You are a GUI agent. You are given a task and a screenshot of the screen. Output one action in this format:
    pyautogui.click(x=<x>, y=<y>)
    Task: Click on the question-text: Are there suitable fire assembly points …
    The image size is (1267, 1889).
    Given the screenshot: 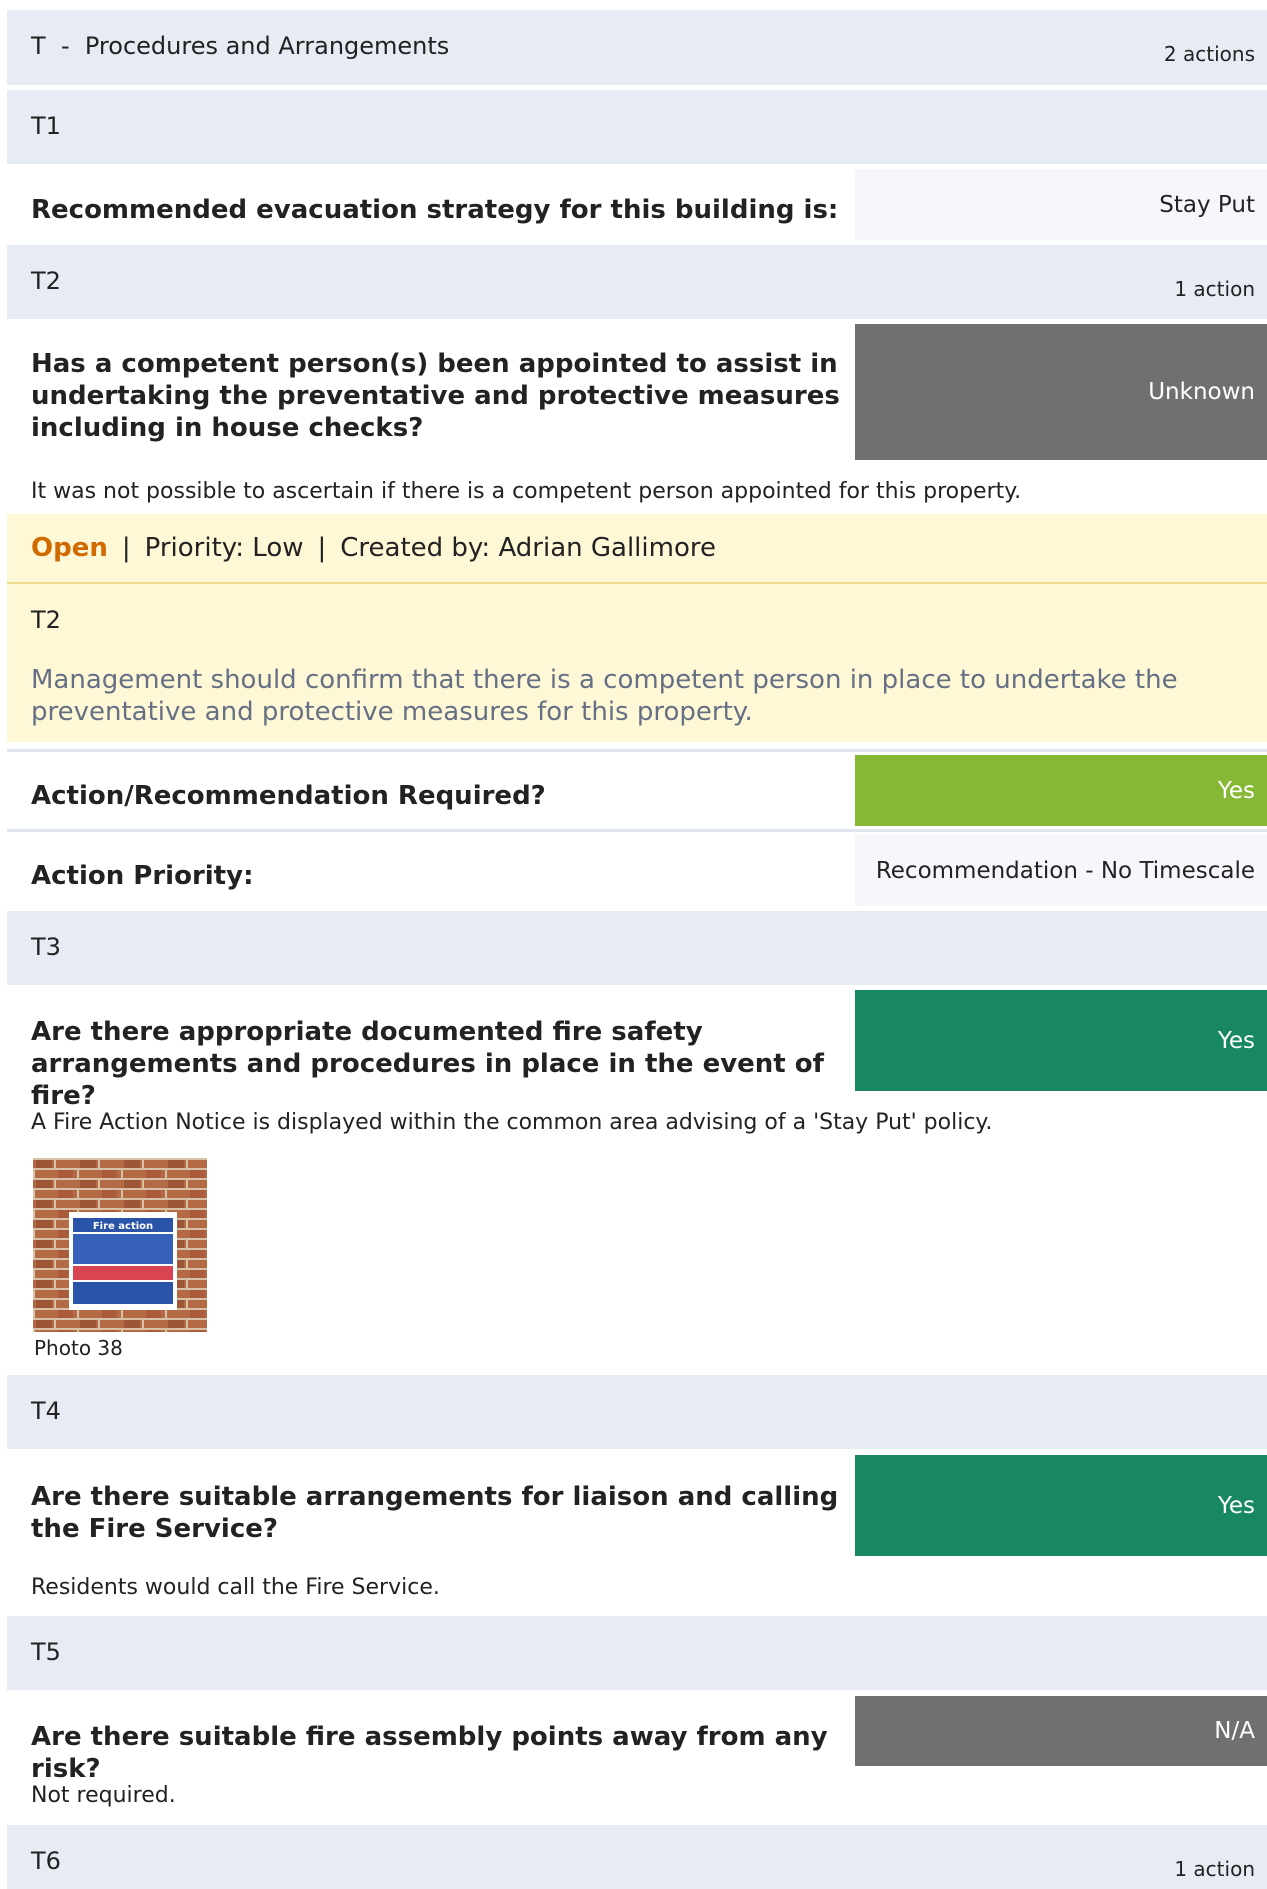 What is the action you would take?
    pyautogui.click(x=429, y=1753)
    